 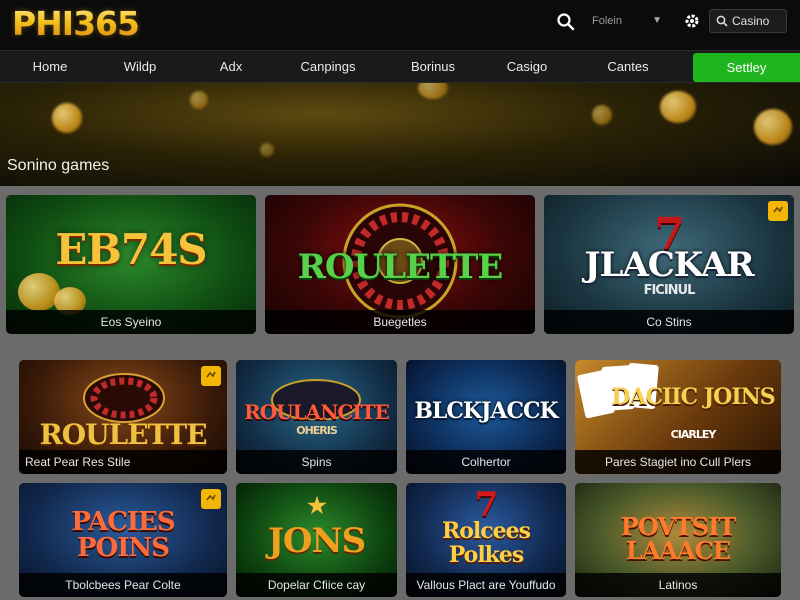 I want to click on game-card: PACIES POINS Tbolcbees Pear Colte, so click(x=123, y=540).